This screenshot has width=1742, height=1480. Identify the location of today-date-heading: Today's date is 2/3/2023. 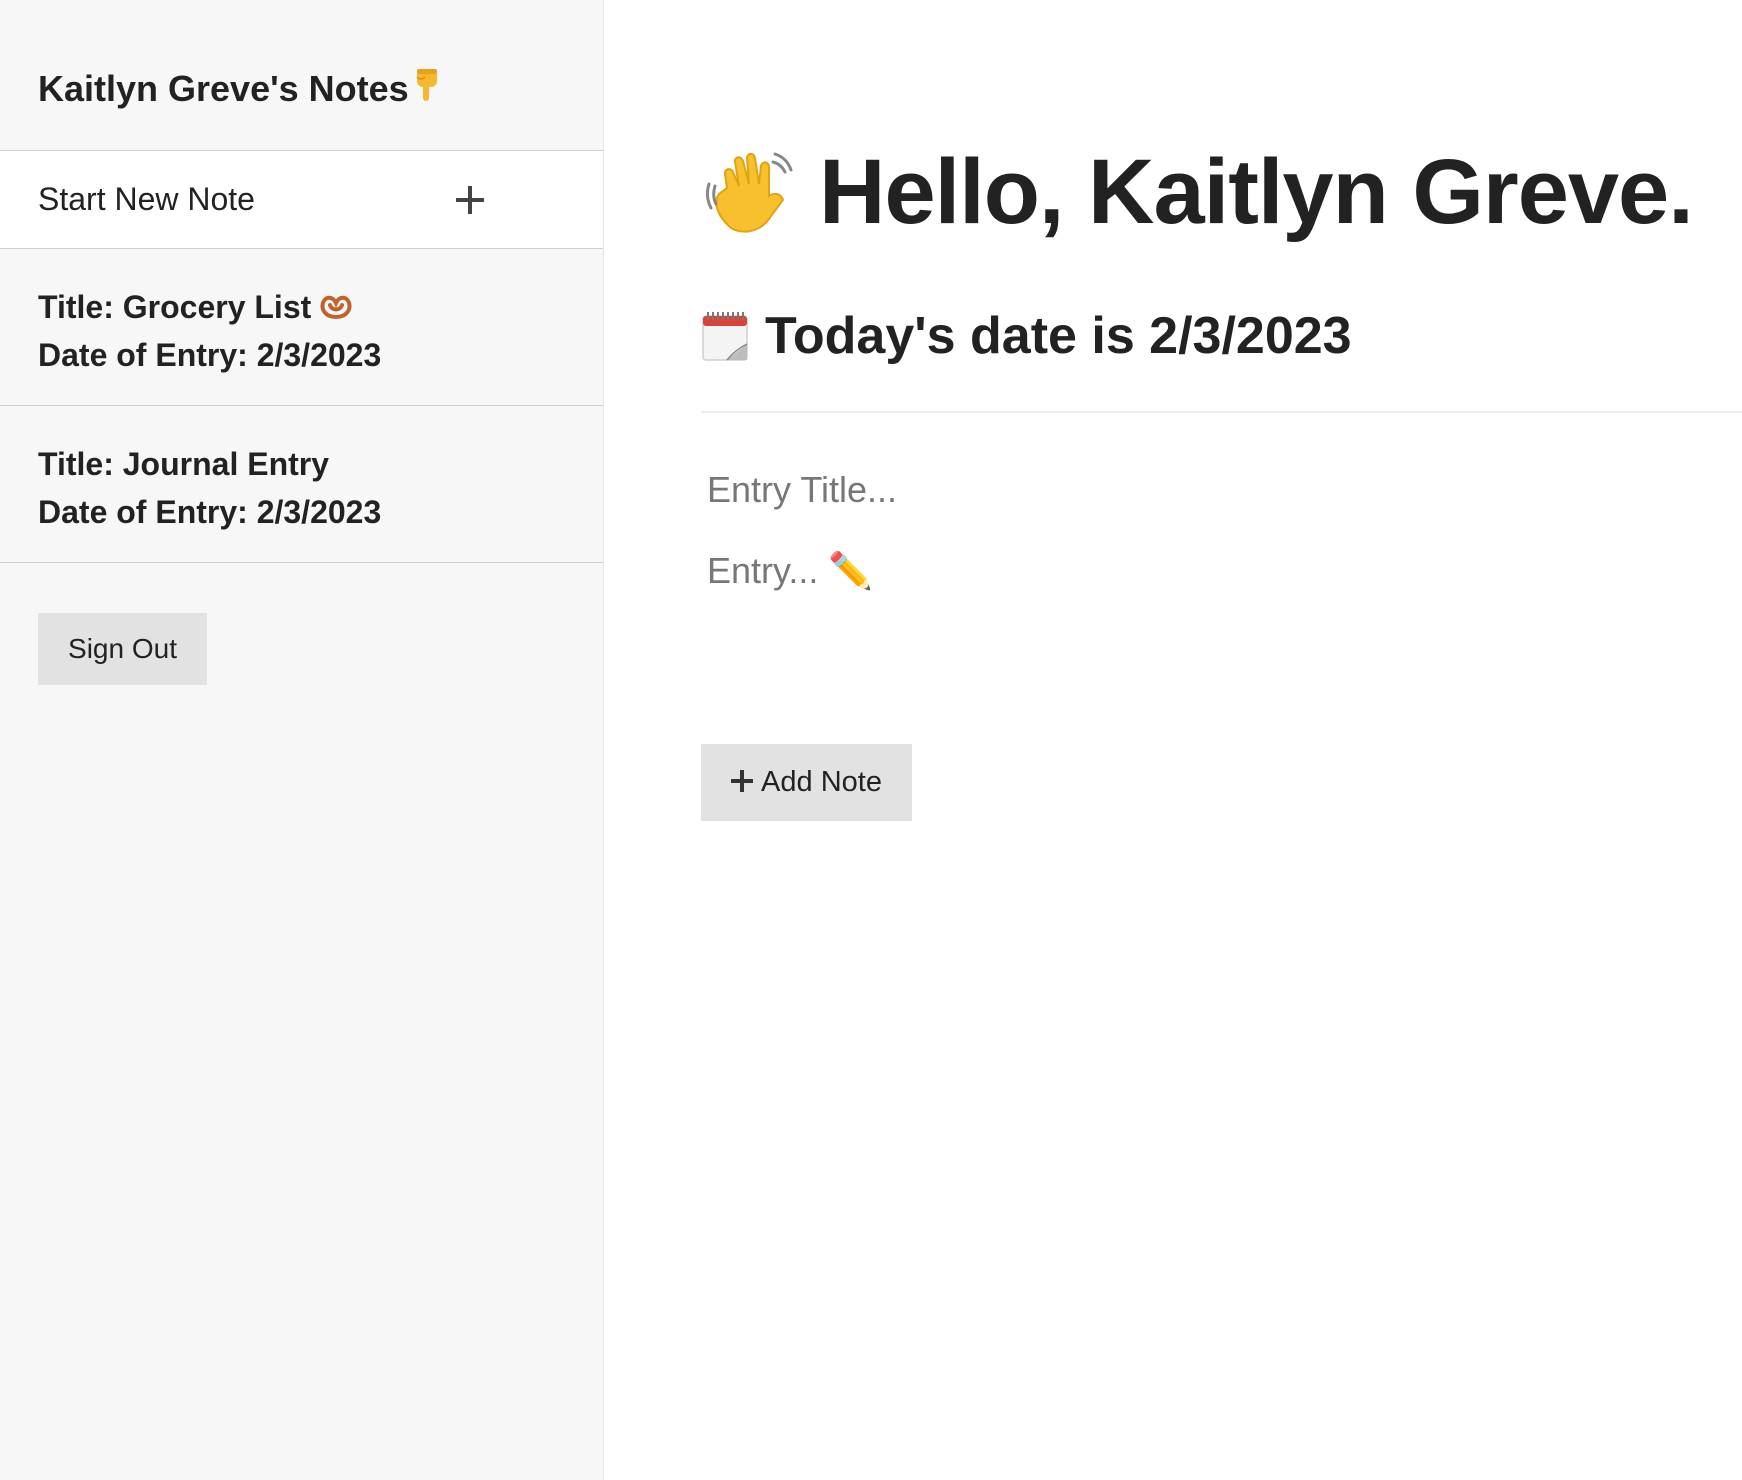
(1058, 336).